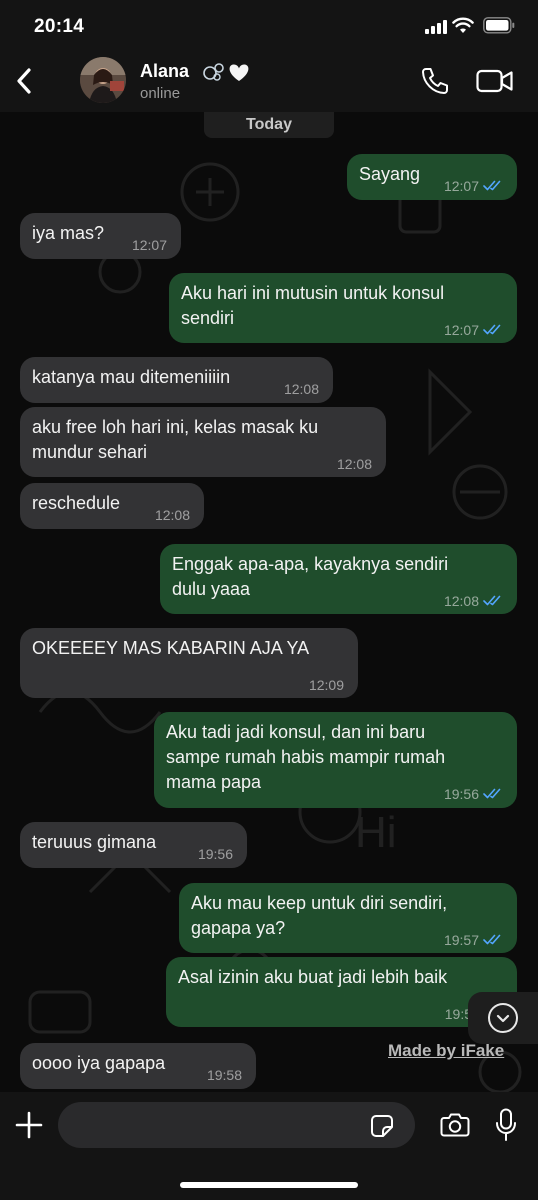 Image resolution: width=538 pixels, height=1200 pixels. What do you see at coordinates (461, 940) in the screenshot?
I see `message-time: 19:57` at bounding box center [461, 940].